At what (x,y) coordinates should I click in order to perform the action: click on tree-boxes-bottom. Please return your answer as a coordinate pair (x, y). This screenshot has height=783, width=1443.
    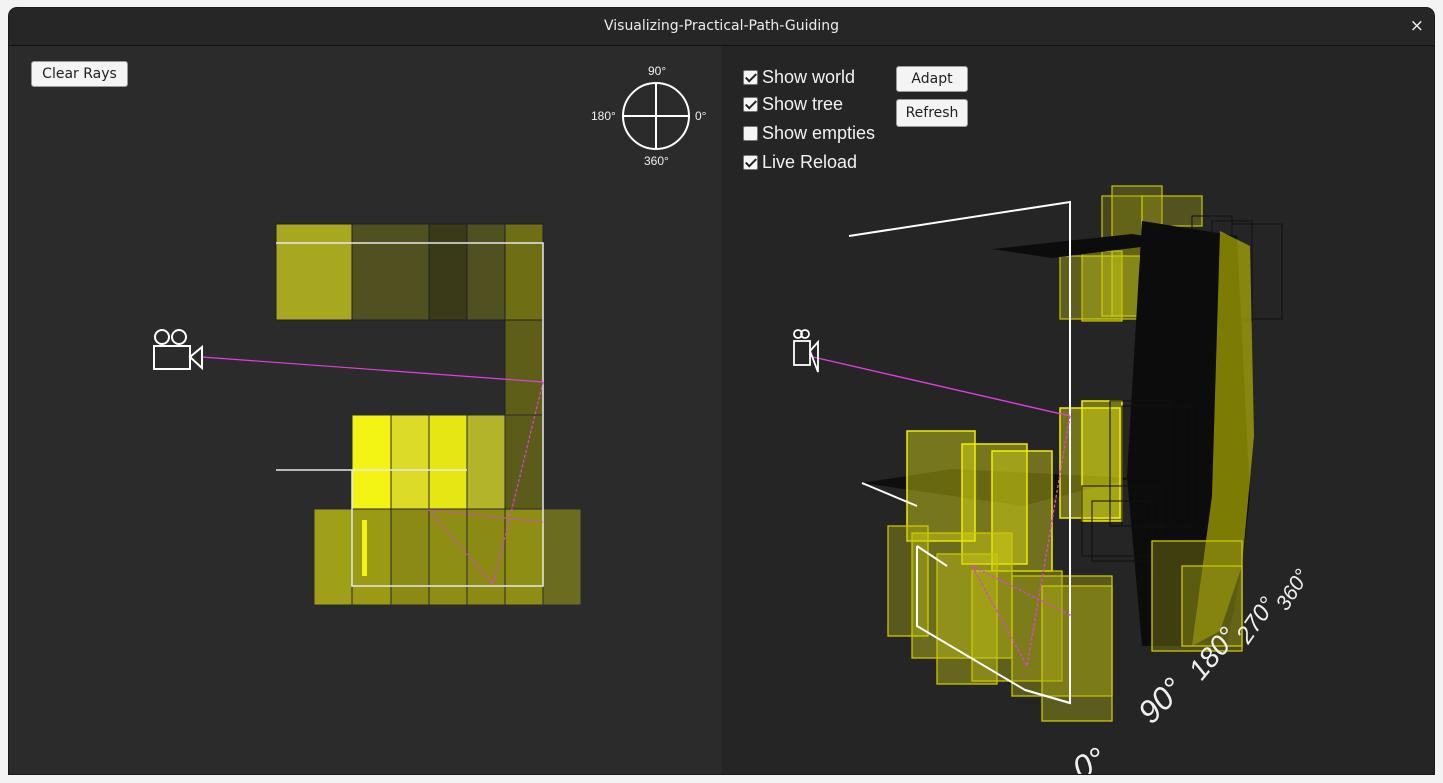
    Looking at the image, I should click on (1065, 623).